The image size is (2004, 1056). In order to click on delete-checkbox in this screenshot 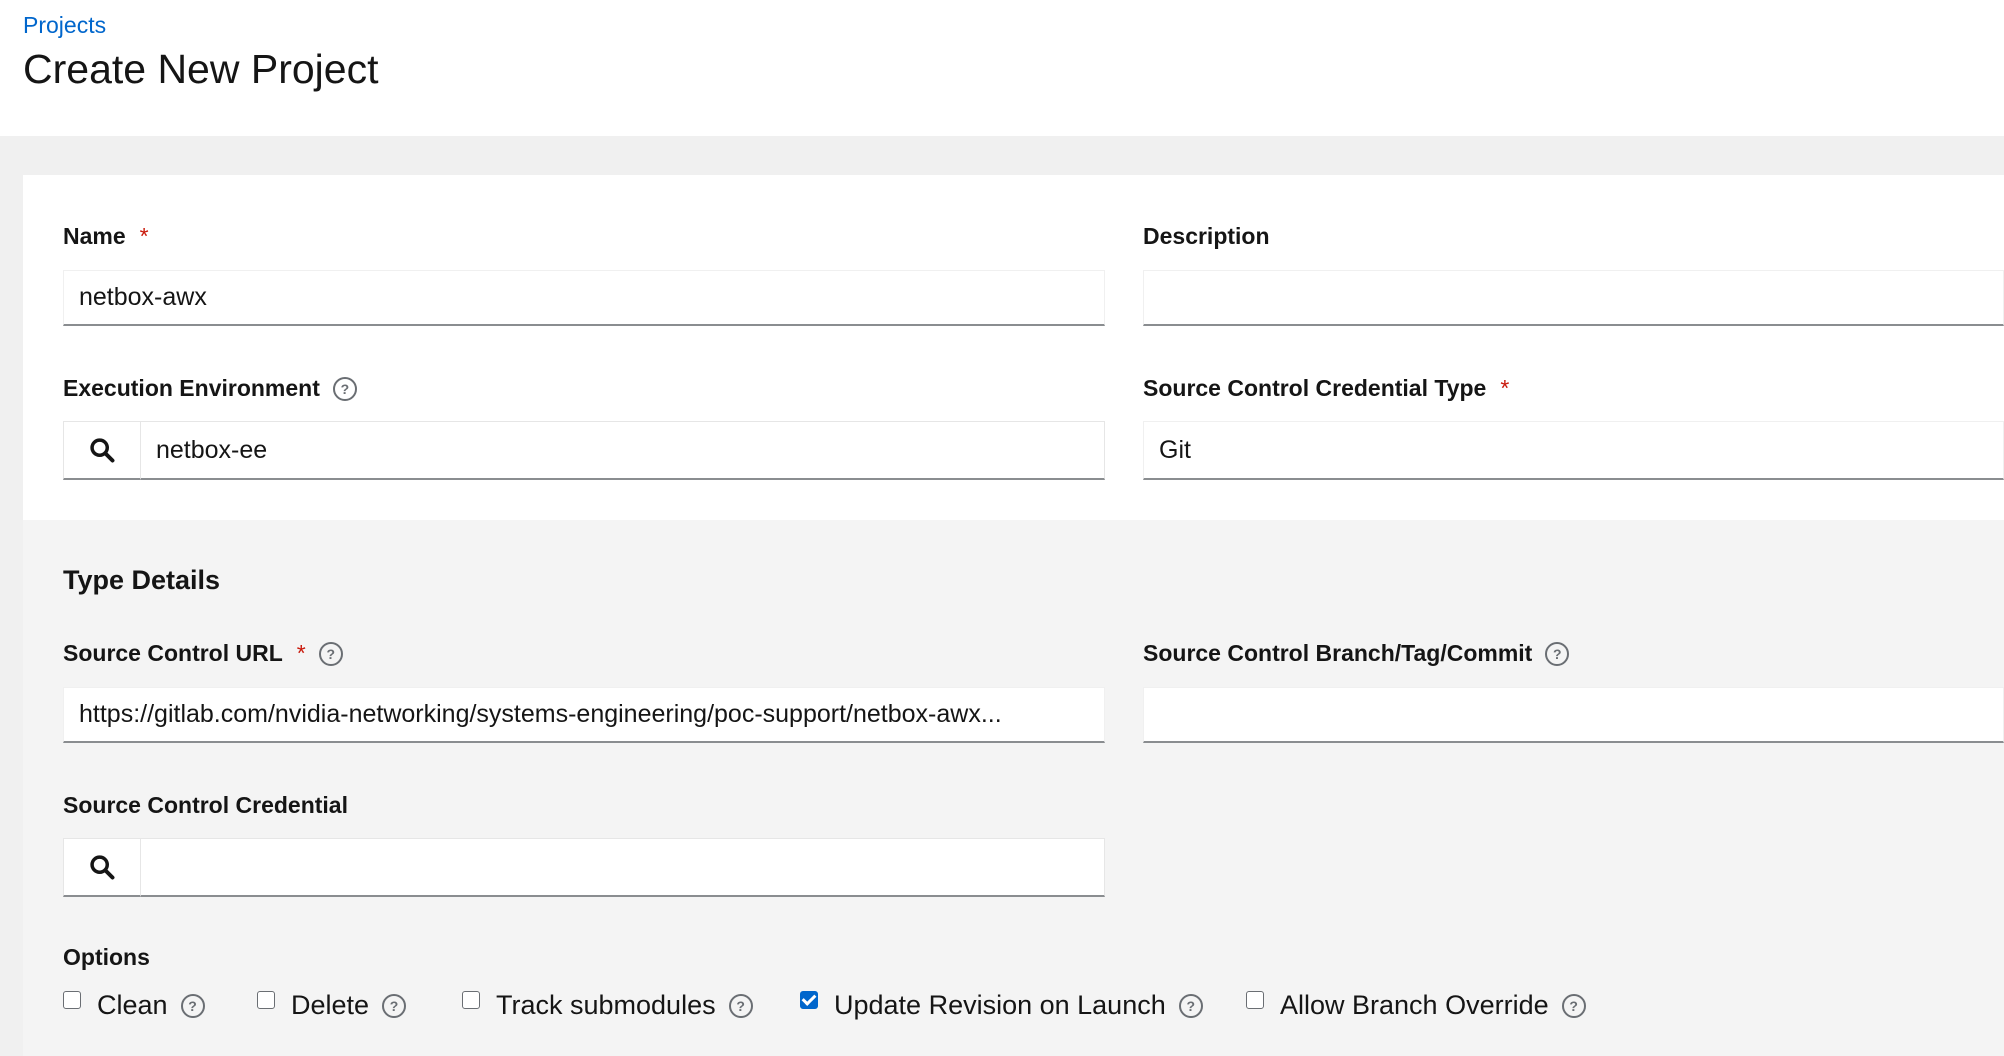, I will do `click(266, 999)`.